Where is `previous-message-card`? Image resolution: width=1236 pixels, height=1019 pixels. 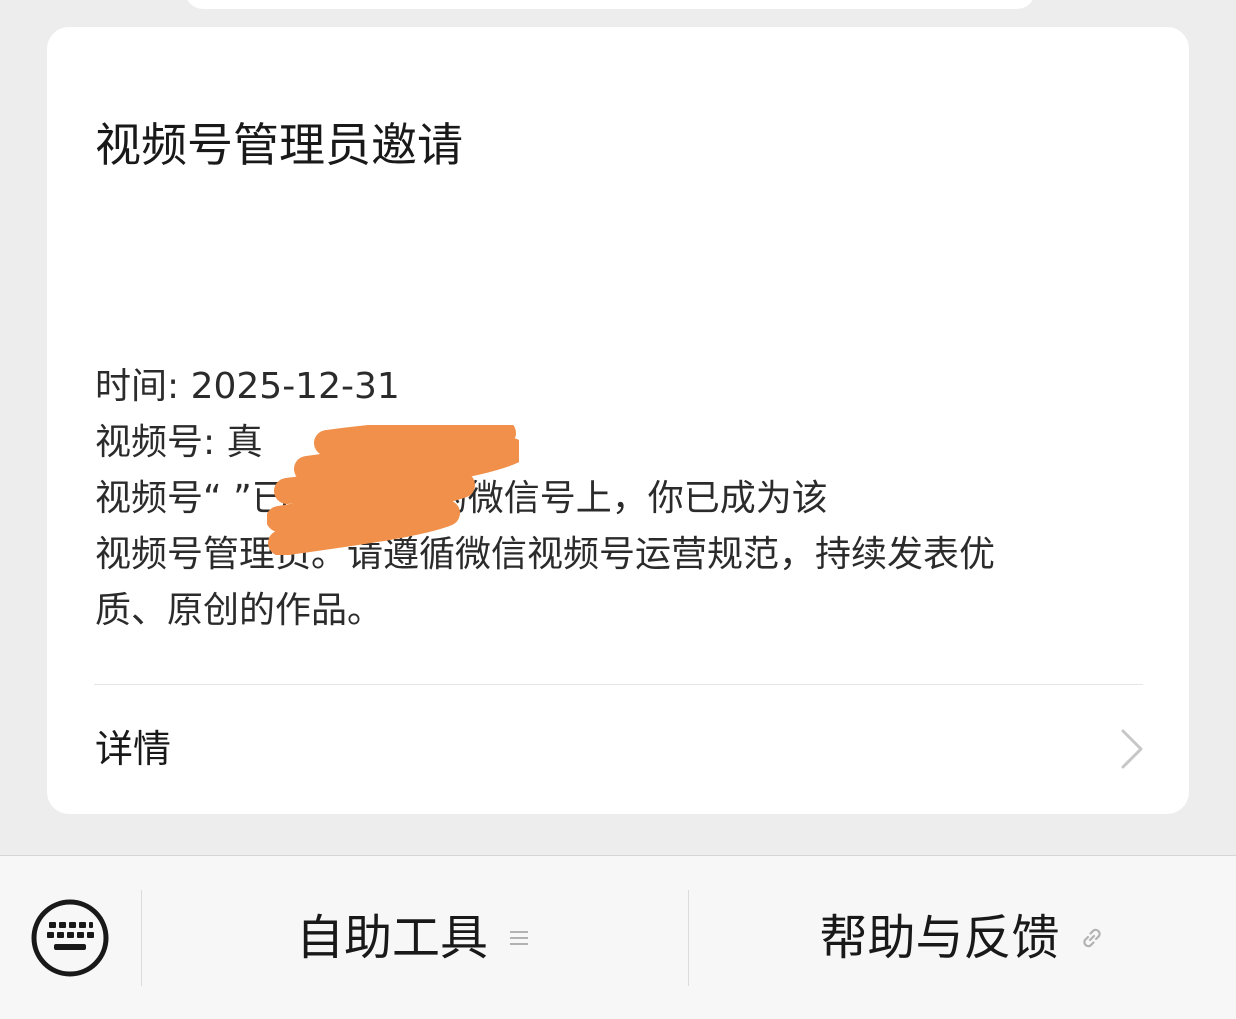
previous-message-card is located at coordinates (610, 4).